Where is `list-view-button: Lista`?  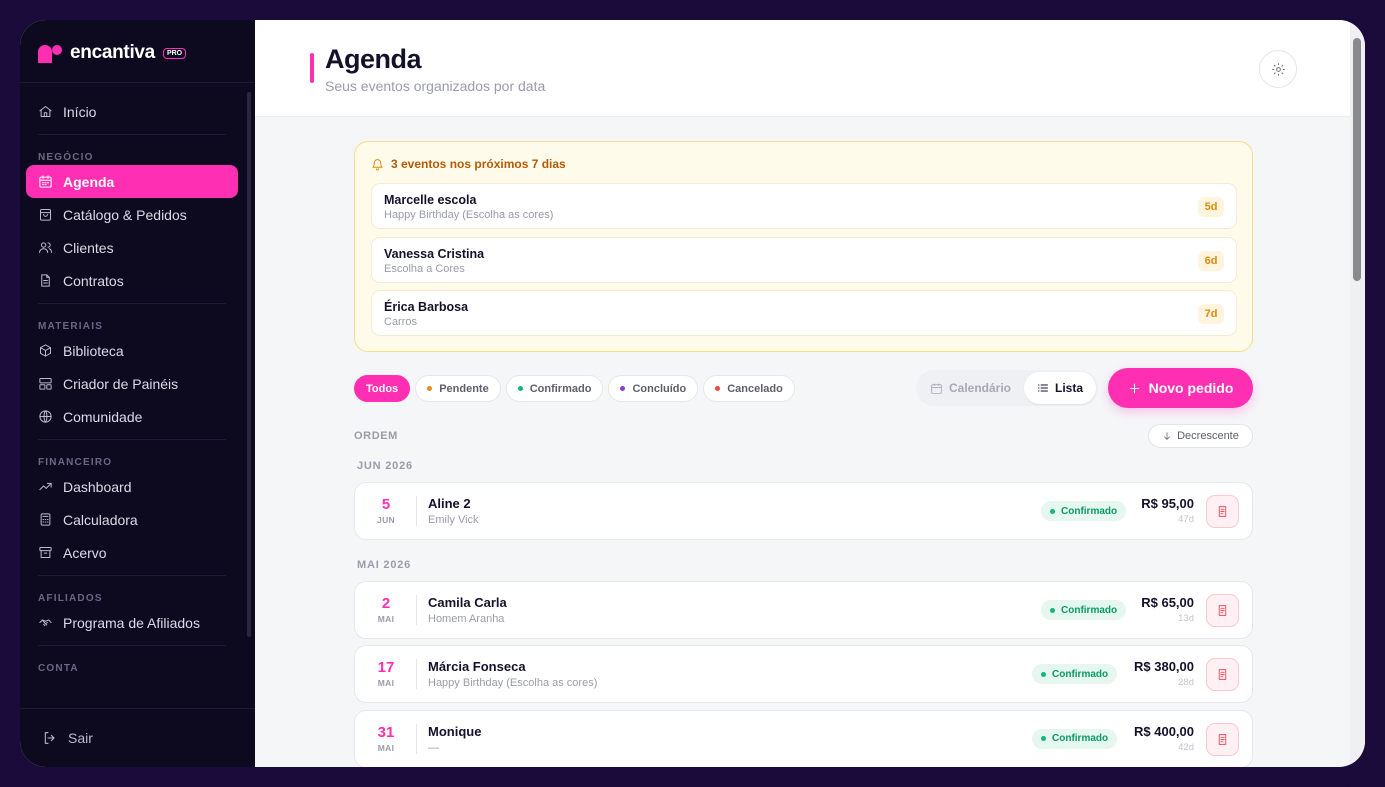
list-view-button: Lista is located at coordinates (1060, 388).